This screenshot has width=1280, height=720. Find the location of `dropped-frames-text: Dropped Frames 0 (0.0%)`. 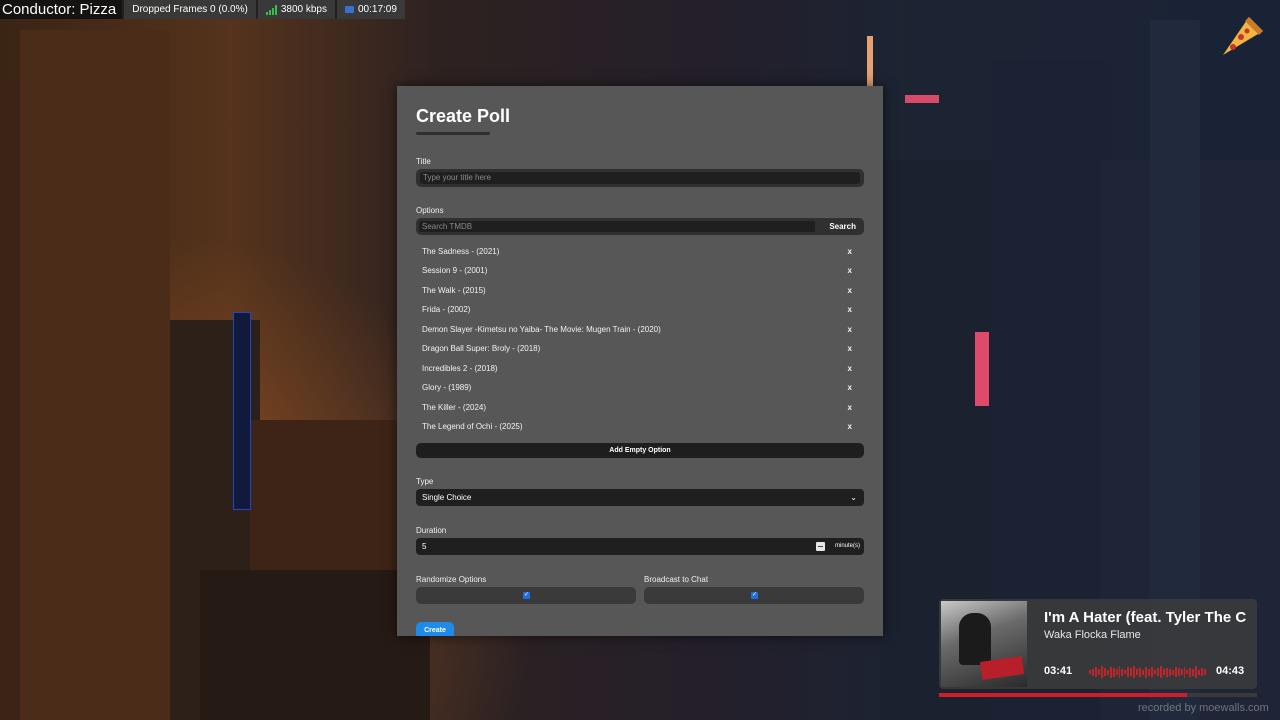

dropped-frames-text: Dropped Frames 0 (0.0%) is located at coordinates (190, 9).